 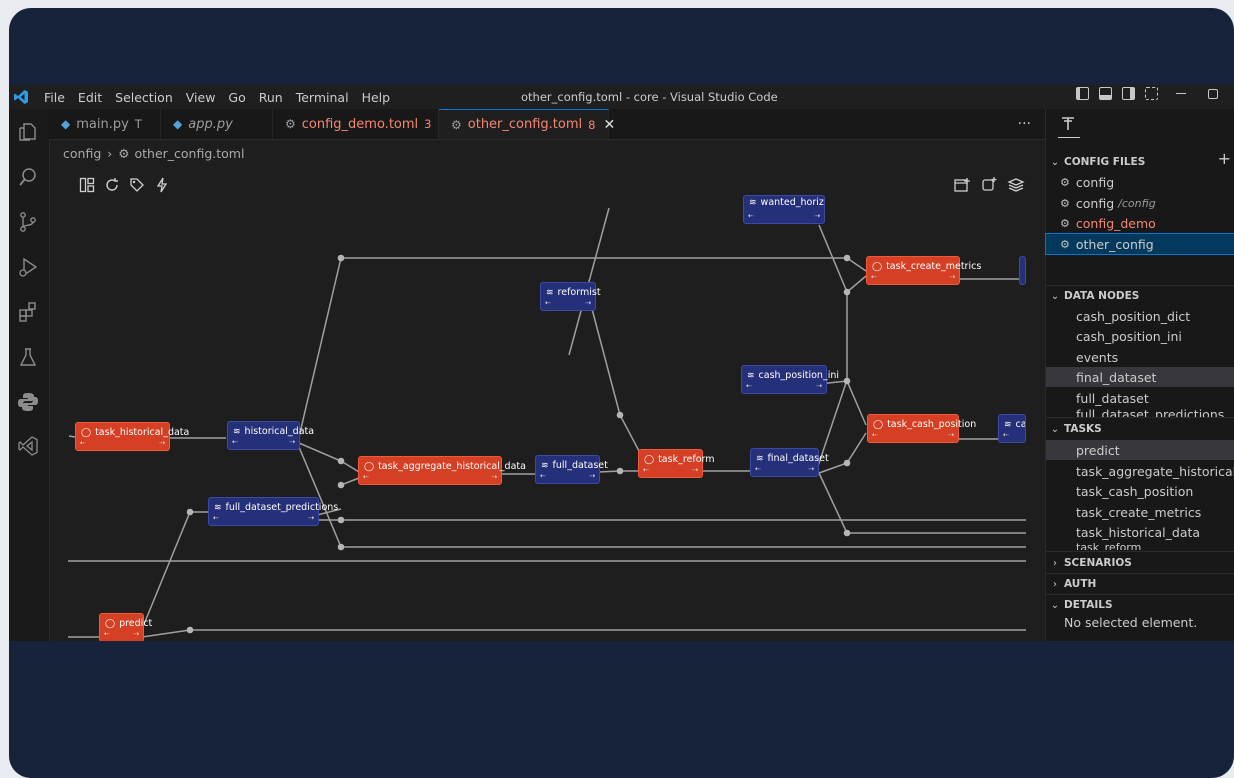 I want to click on datanode-icon: ≋, so click(x=753, y=202).